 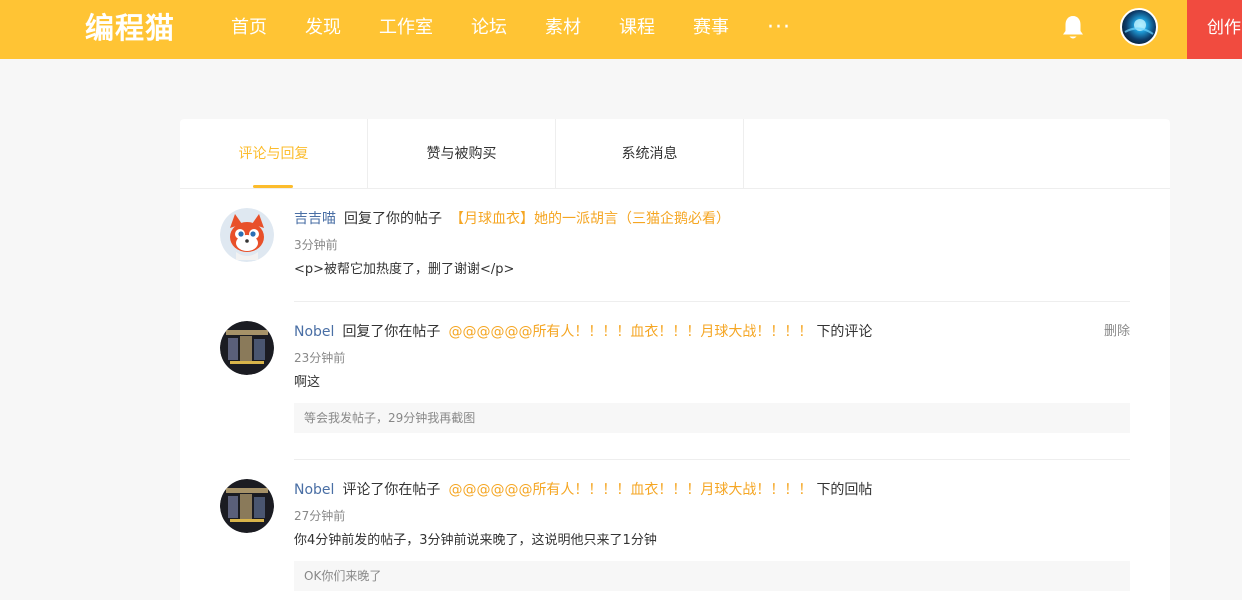 What do you see at coordinates (650, 153) in the screenshot?
I see `tab-system-messages: 系统消息` at bounding box center [650, 153].